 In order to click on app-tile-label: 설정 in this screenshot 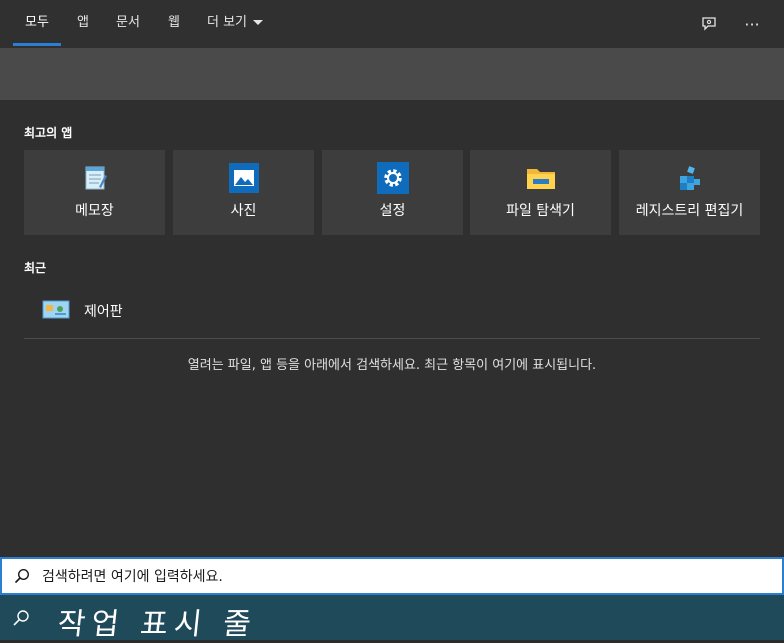, I will do `click(392, 211)`.